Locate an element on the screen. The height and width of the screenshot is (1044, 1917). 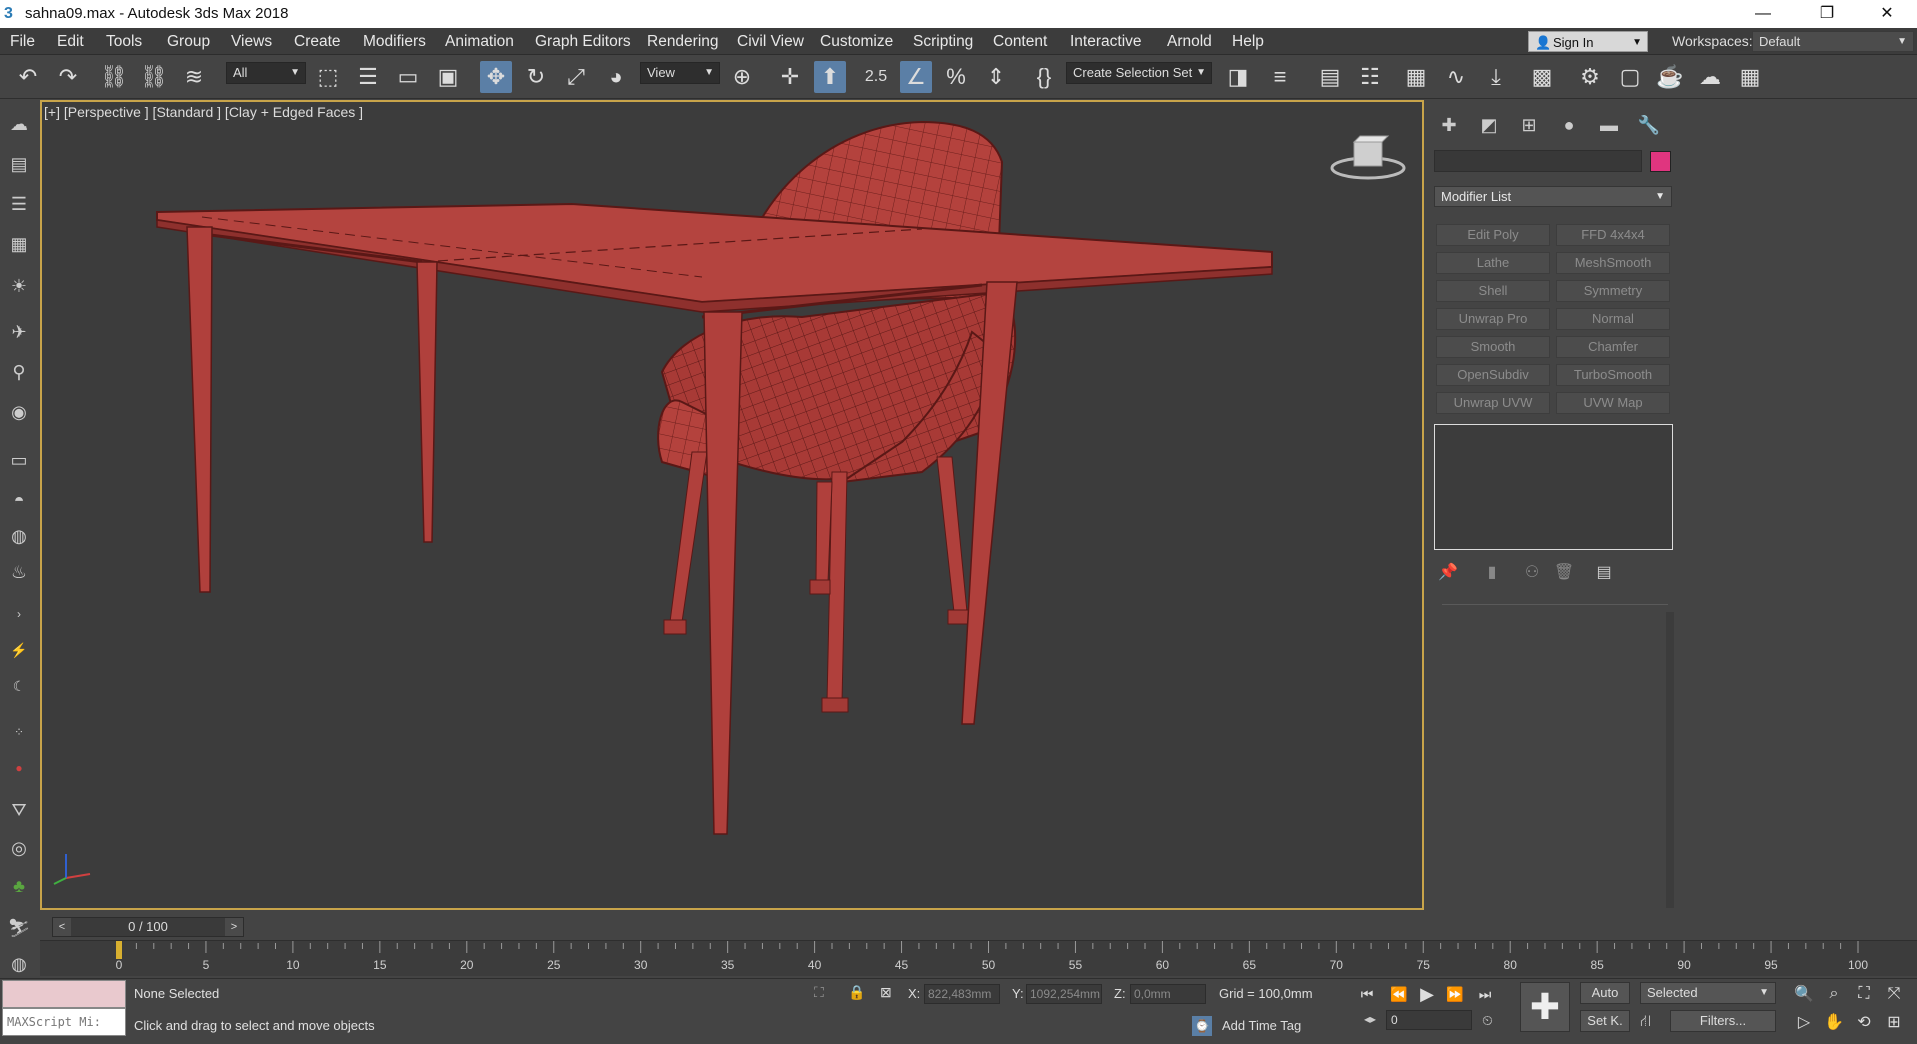
undo-icon: ↶ is located at coordinates (28, 77).